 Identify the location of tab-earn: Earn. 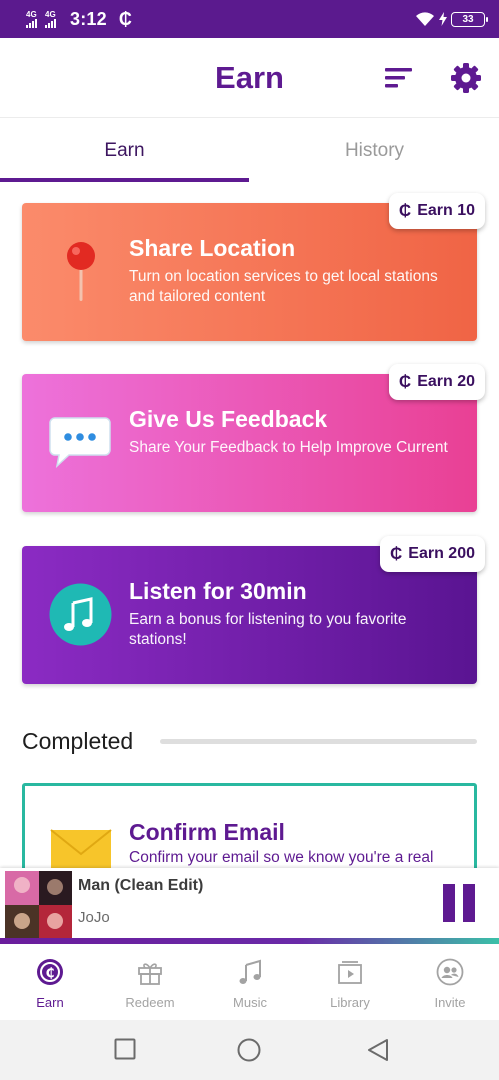
(124, 150).